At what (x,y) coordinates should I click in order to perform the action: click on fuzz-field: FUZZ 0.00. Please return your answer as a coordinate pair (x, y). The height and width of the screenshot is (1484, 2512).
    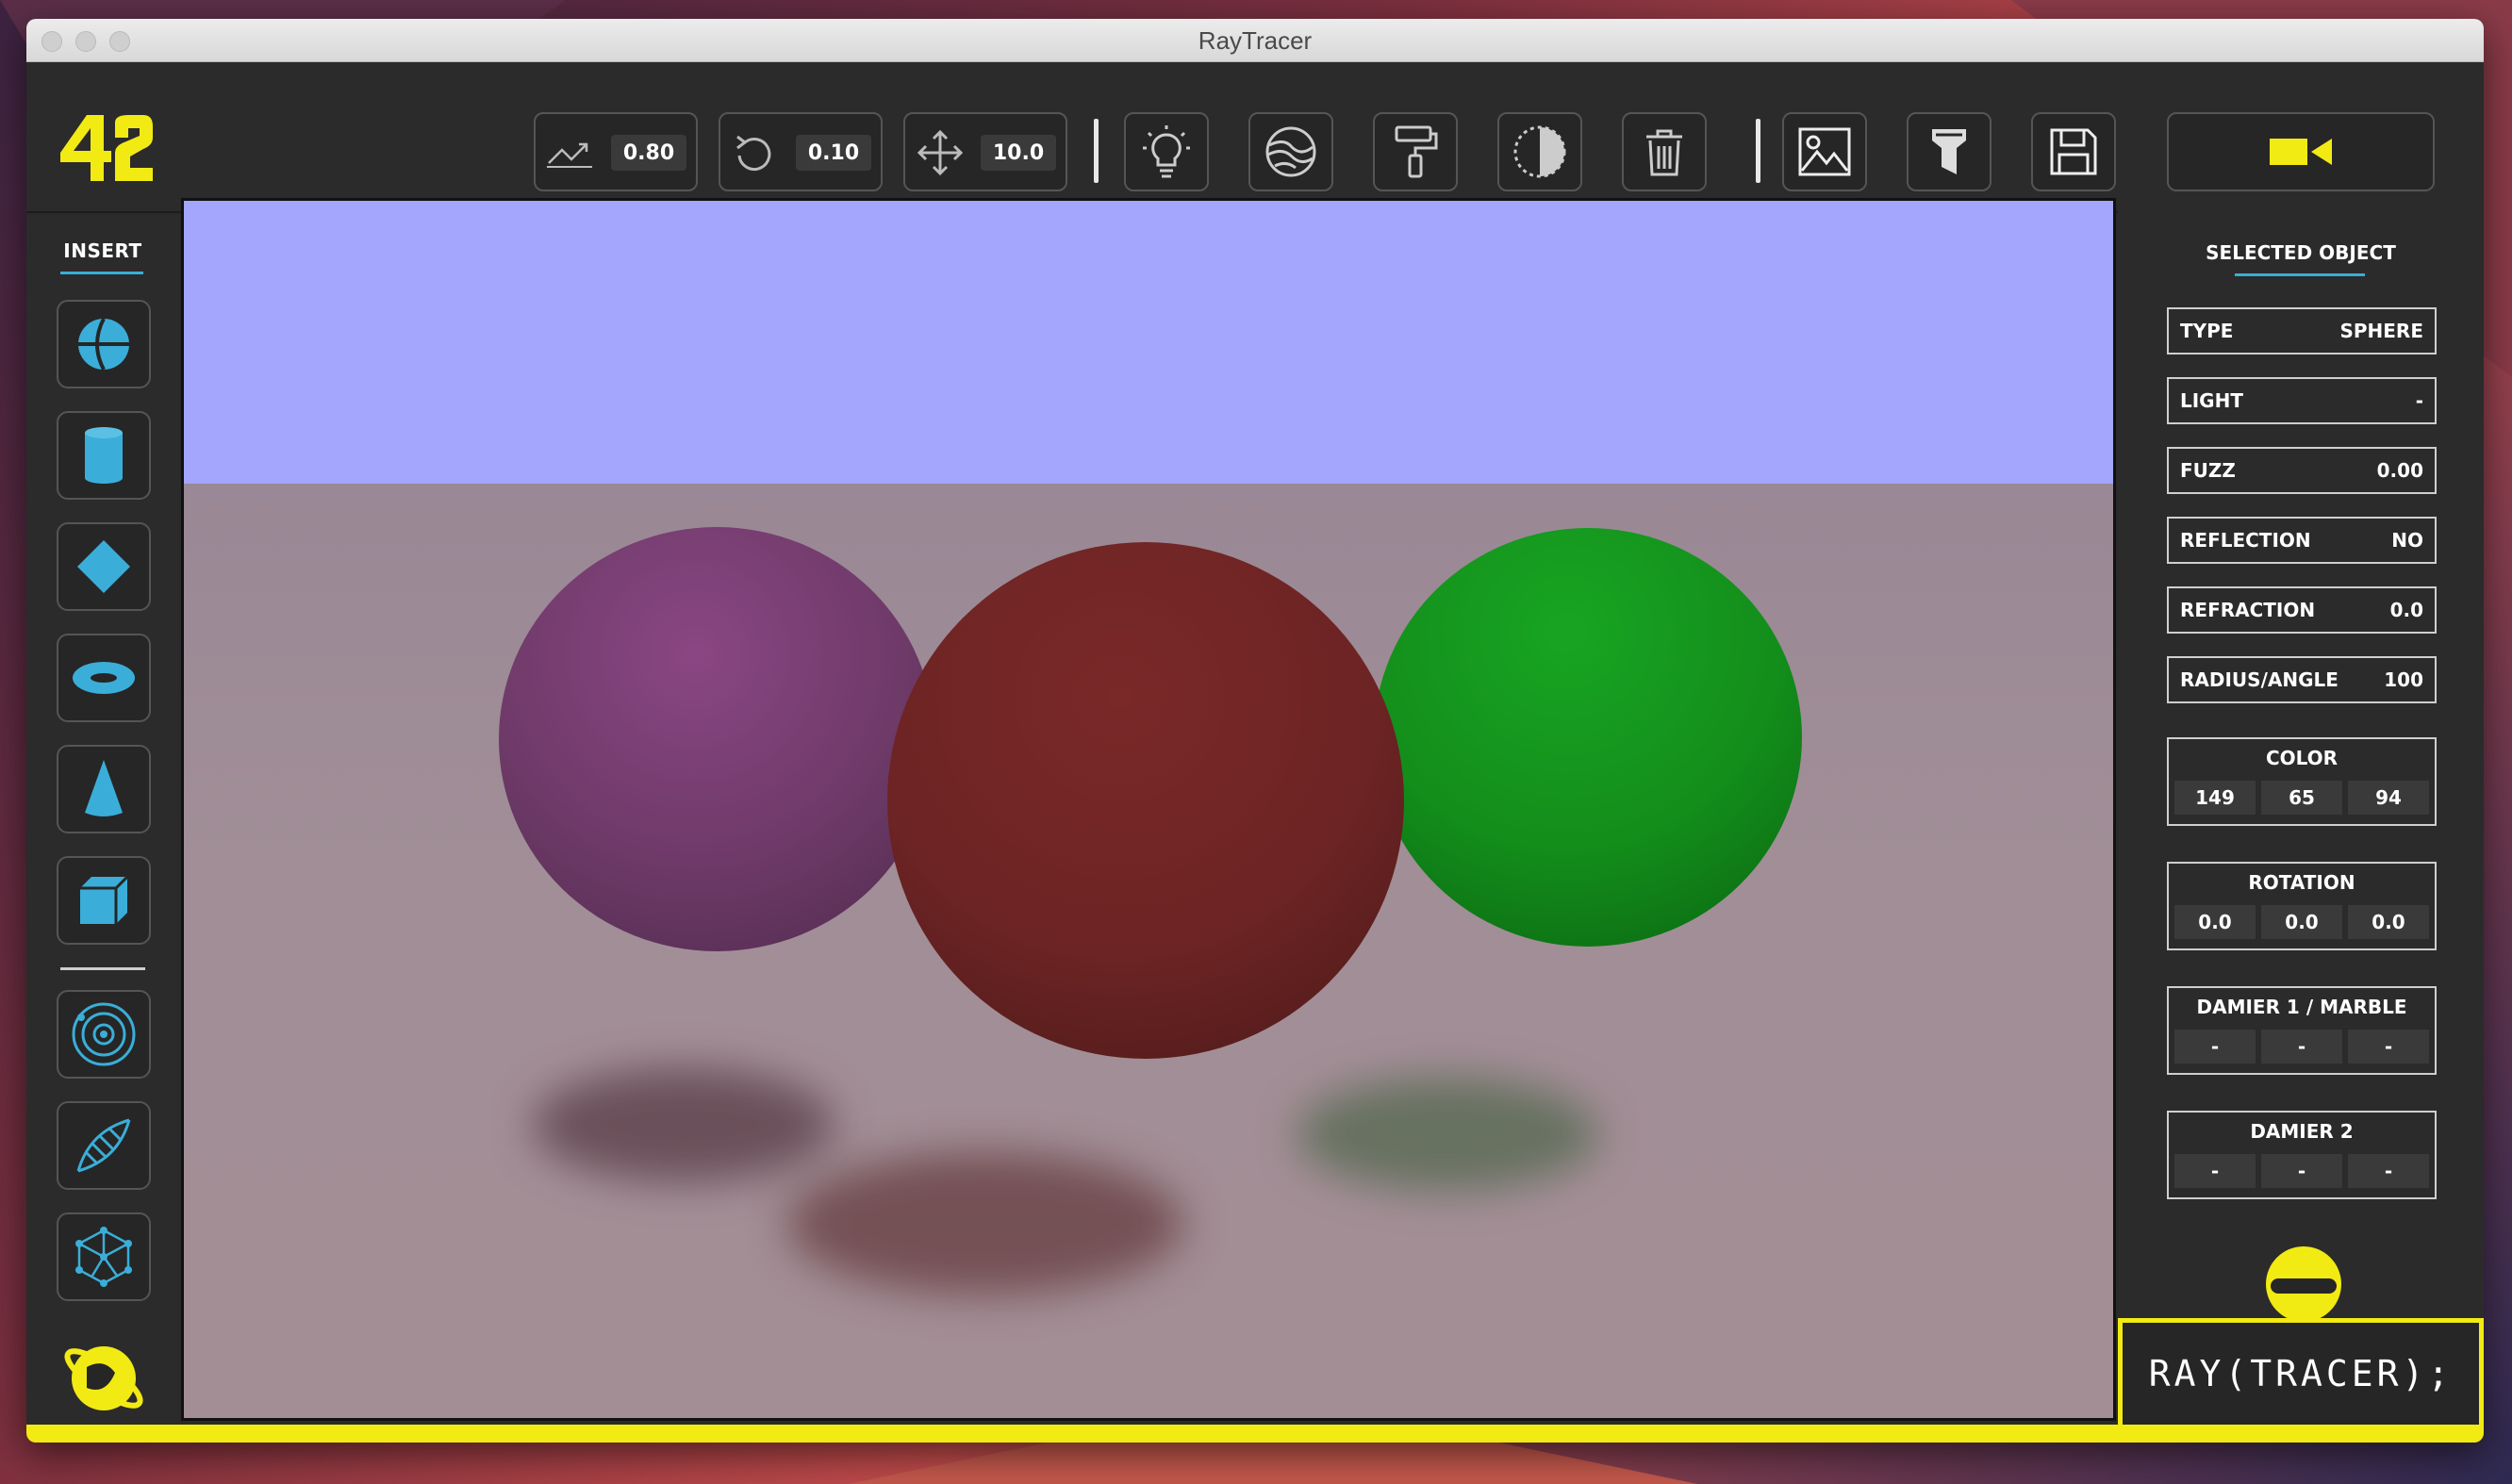
    Looking at the image, I should click on (2302, 471).